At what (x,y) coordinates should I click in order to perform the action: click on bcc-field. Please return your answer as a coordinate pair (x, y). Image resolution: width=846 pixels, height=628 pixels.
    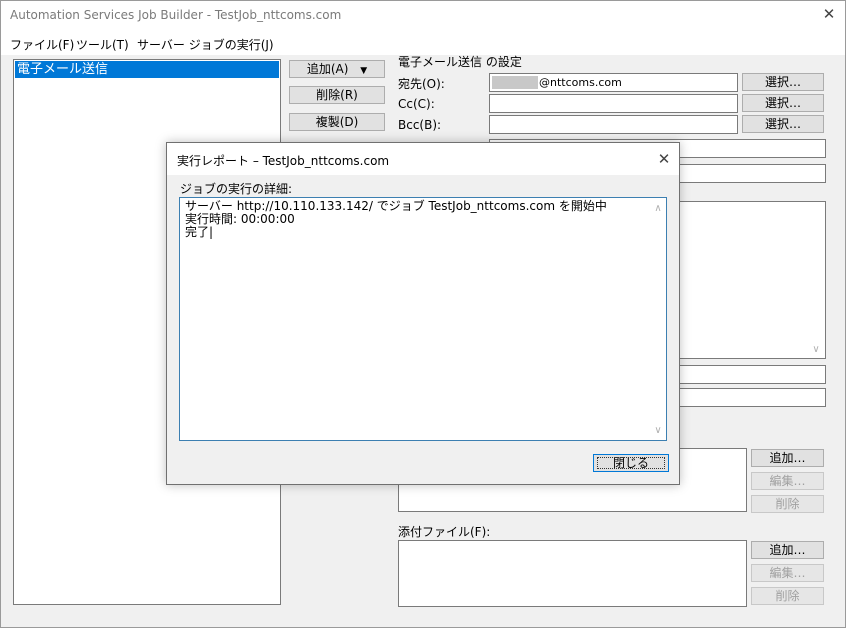
    Looking at the image, I should click on (613, 124).